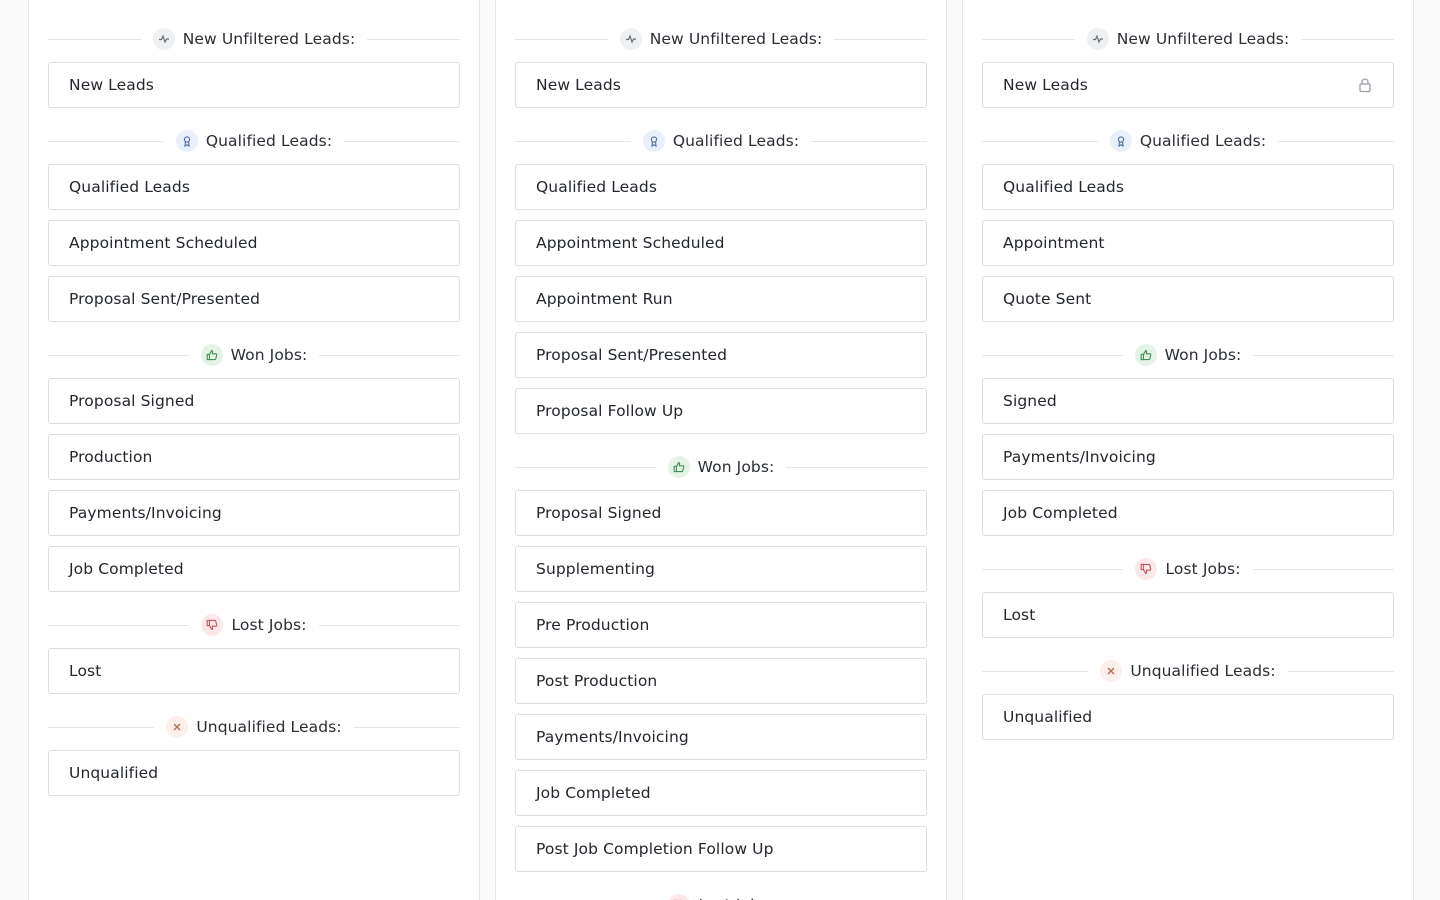  What do you see at coordinates (1188, 243) in the screenshot?
I see `stage-card-appointment: Appointment` at bounding box center [1188, 243].